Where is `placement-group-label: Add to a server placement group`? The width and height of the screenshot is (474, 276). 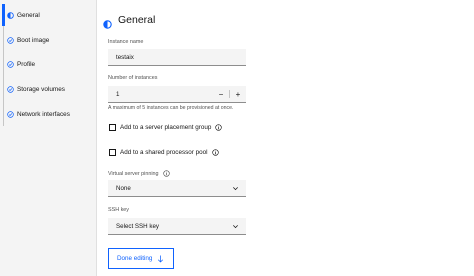 placement-group-label: Add to a server placement group is located at coordinates (166, 127).